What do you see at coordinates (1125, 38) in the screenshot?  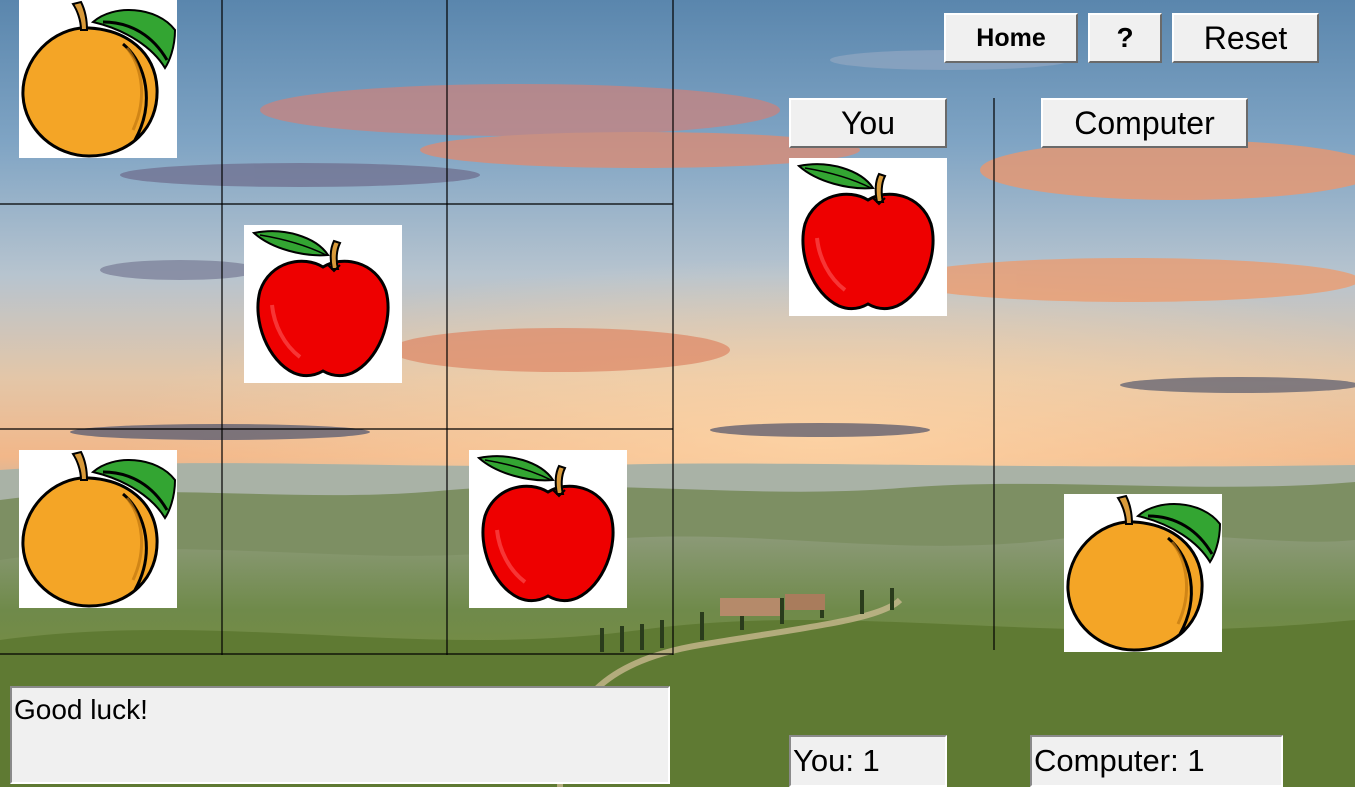 I see `help-button: ?` at bounding box center [1125, 38].